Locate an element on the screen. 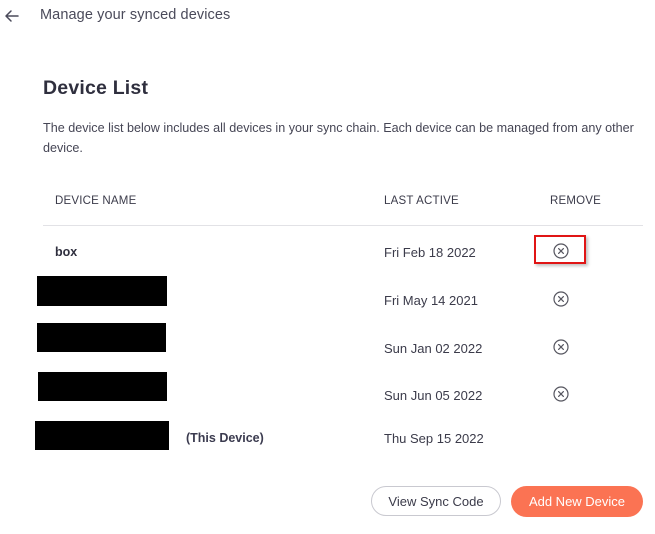  device-table-header: DEVICE NAME LAST ACTIVE REMOVE is located at coordinates (343, 210).